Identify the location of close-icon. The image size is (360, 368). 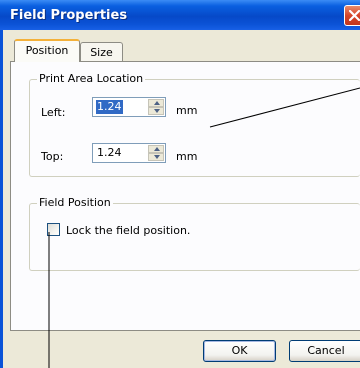
(354, 15).